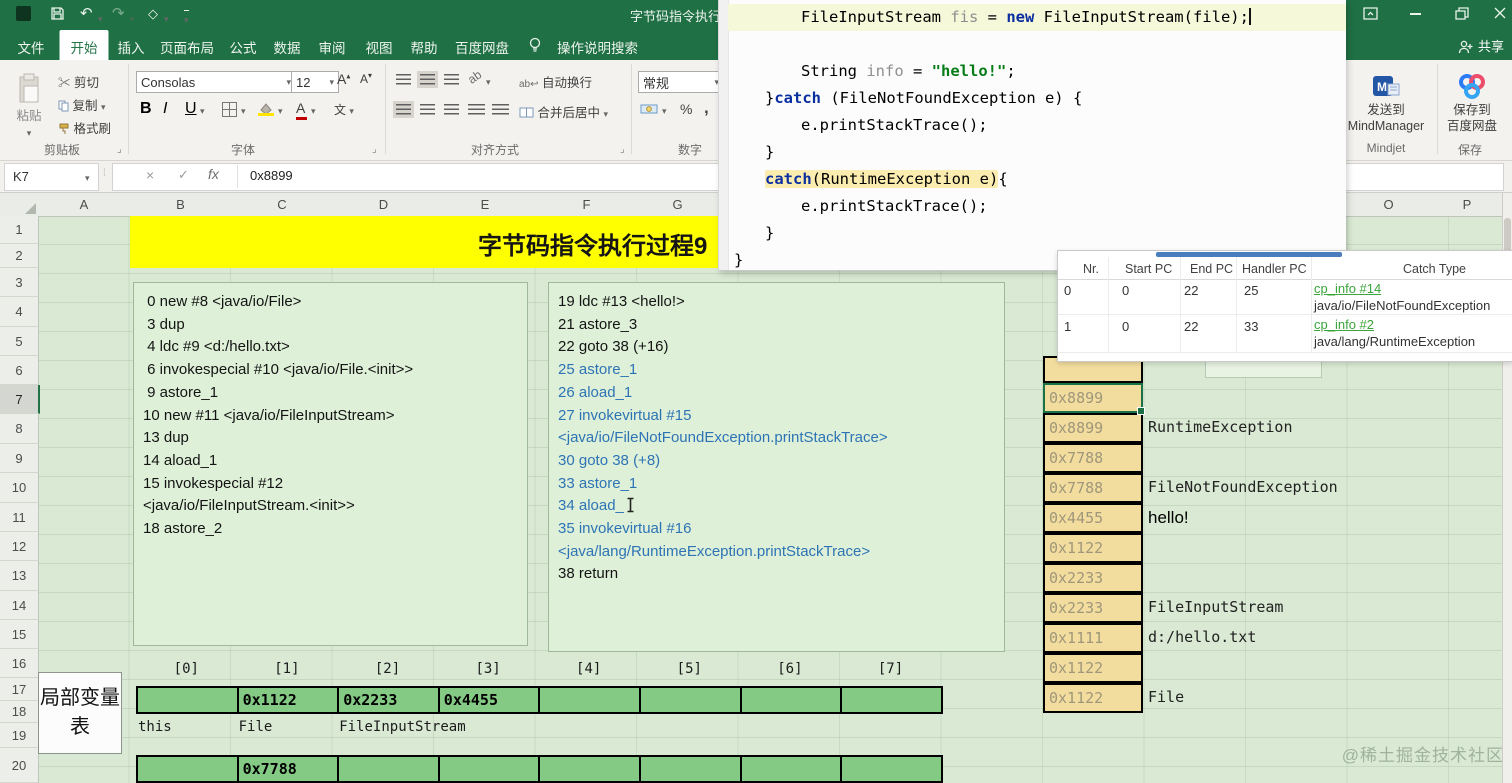 The width and height of the screenshot is (1512, 783). What do you see at coordinates (153, 14) in the screenshot?
I see `ink-shape-icon: ◇` at bounding box center [153, 14].